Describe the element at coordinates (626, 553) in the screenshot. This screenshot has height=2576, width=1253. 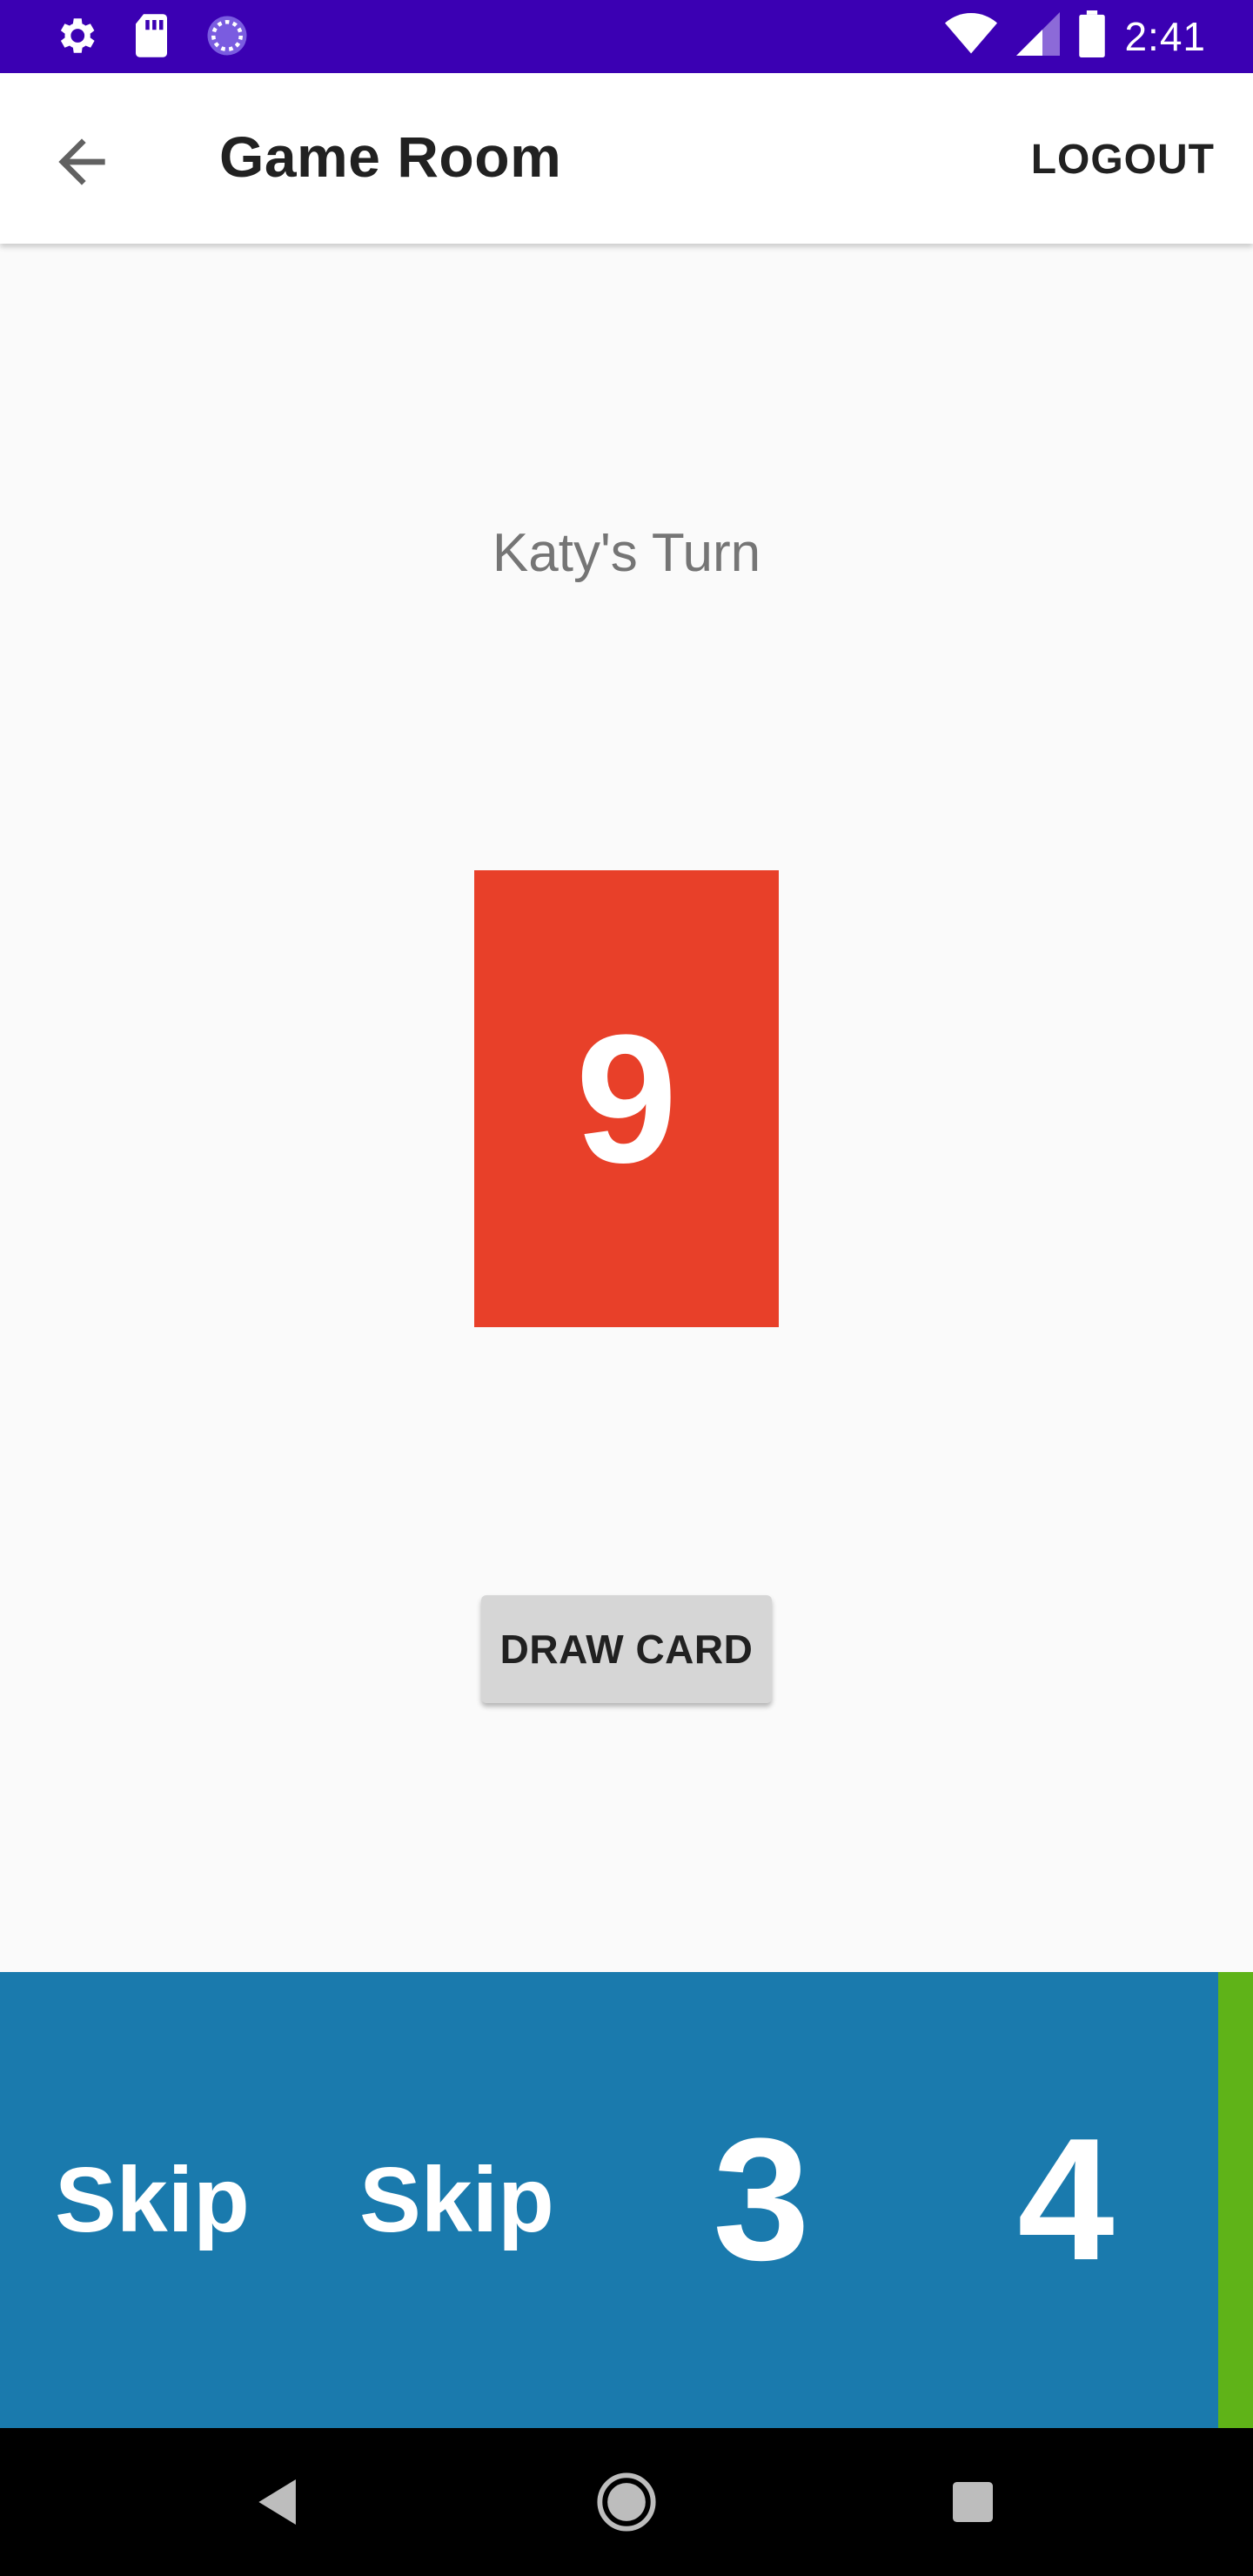
I see `turn-indicator: Katy's Turn` at that location.